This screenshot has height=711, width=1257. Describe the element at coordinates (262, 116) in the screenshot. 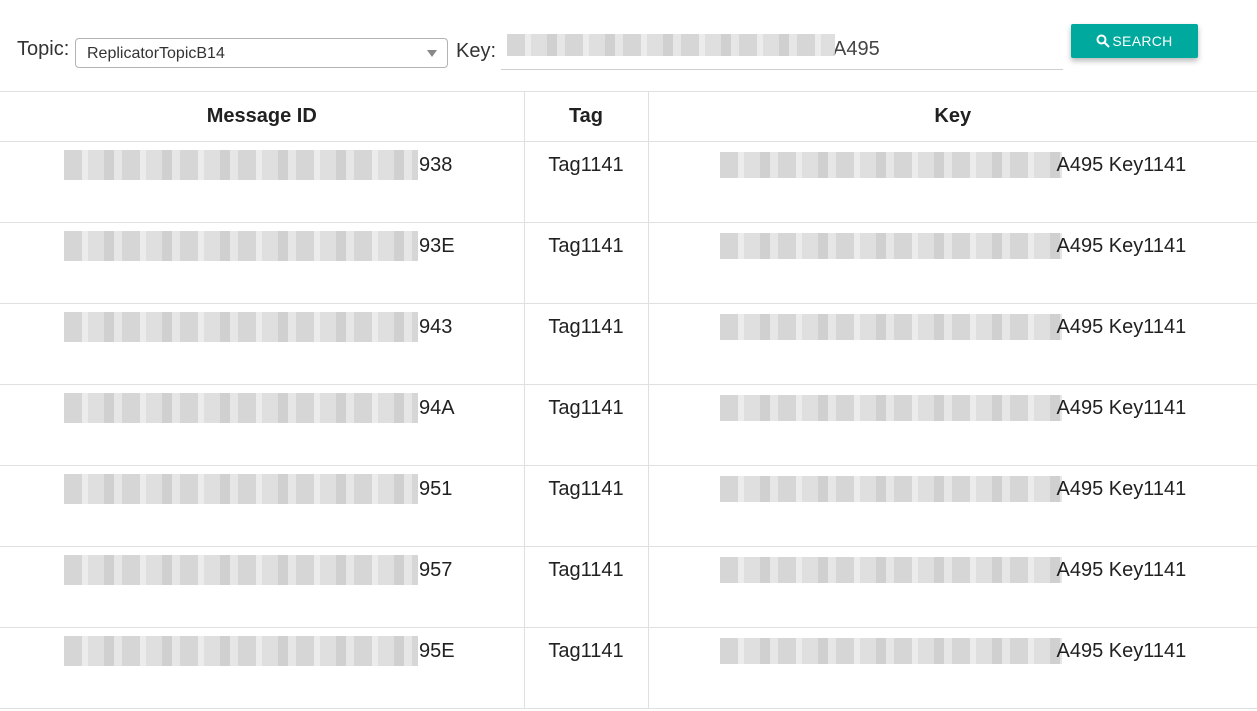

I see `column-header-message-id: Message ID` at that location.